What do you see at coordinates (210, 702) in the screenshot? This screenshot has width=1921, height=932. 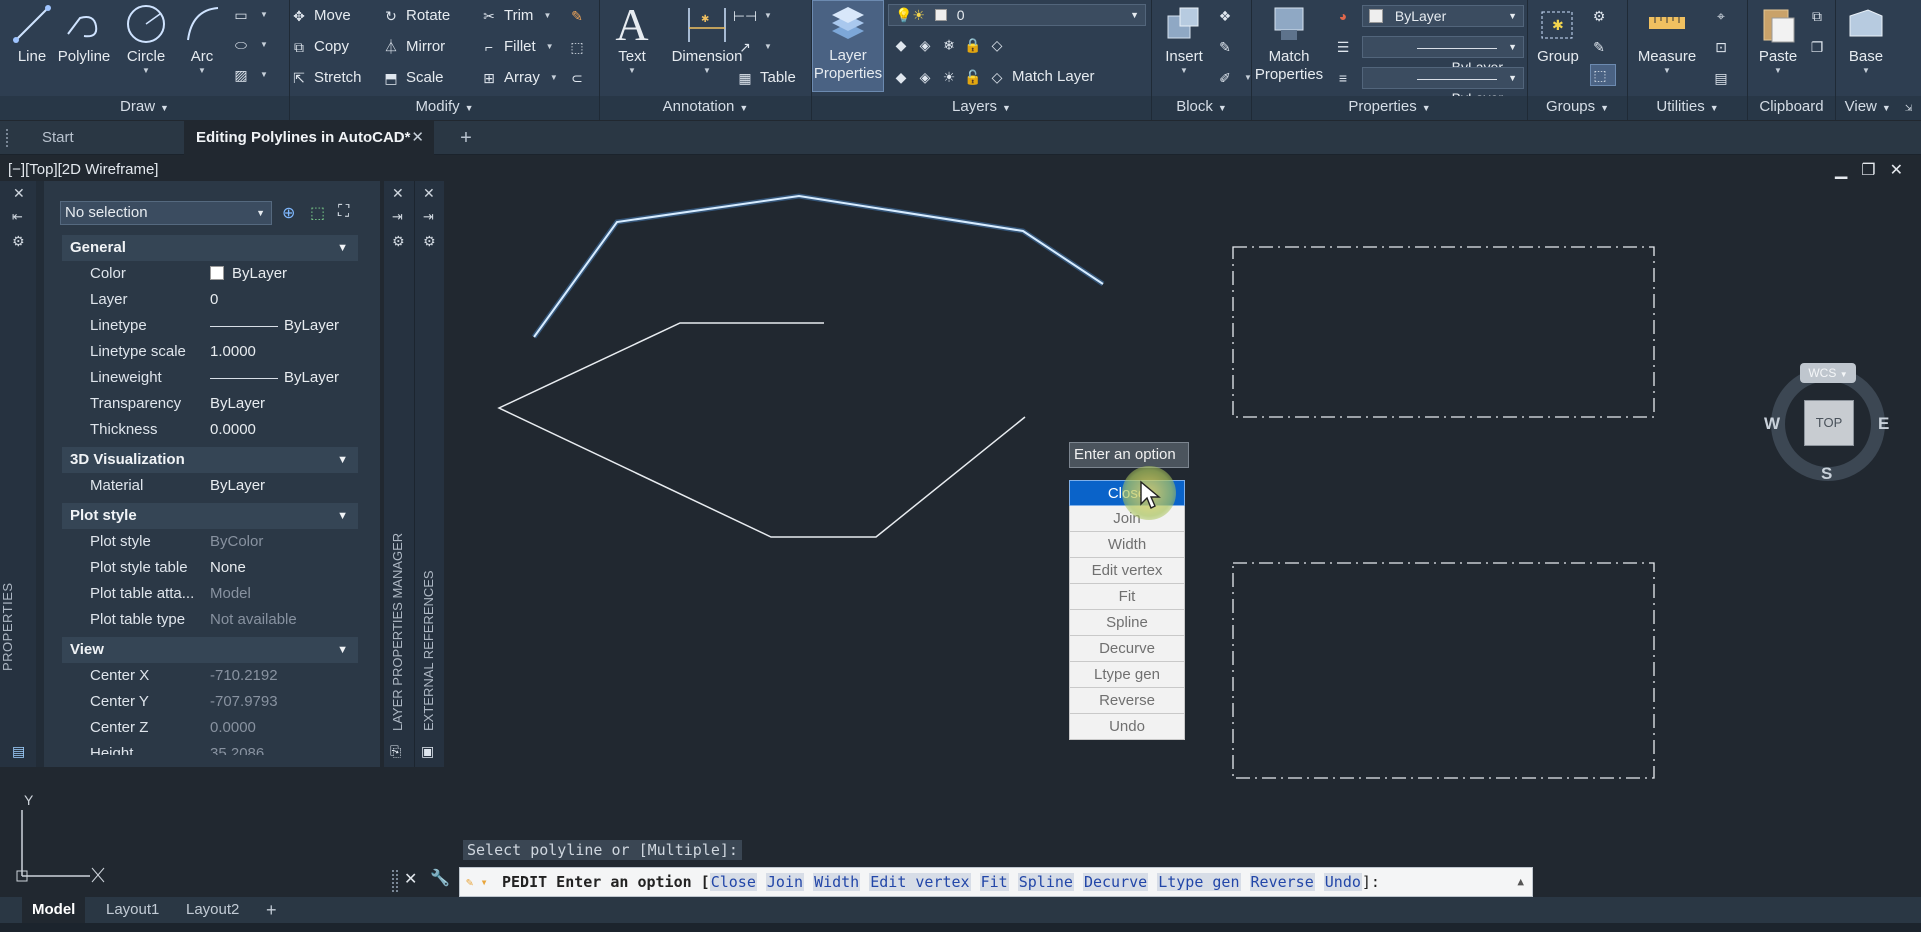 I see `prop-center-y: Center Y -707.9793` at bounding box center [210, 702].